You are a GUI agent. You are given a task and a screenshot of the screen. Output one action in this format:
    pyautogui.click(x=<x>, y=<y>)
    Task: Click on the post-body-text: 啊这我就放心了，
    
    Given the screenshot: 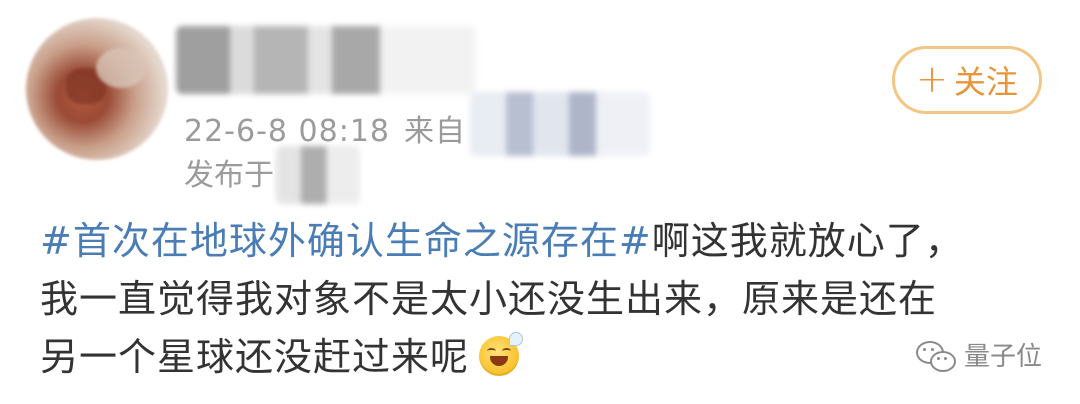 What is the action you would take?
    pyautogui.click(x=807, y=241)
    